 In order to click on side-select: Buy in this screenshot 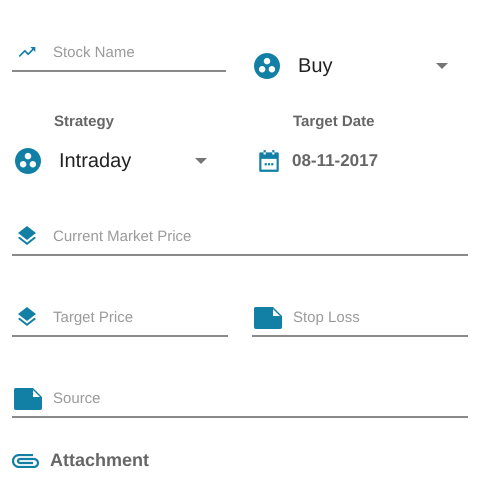, I will do `click(359, 66)`.